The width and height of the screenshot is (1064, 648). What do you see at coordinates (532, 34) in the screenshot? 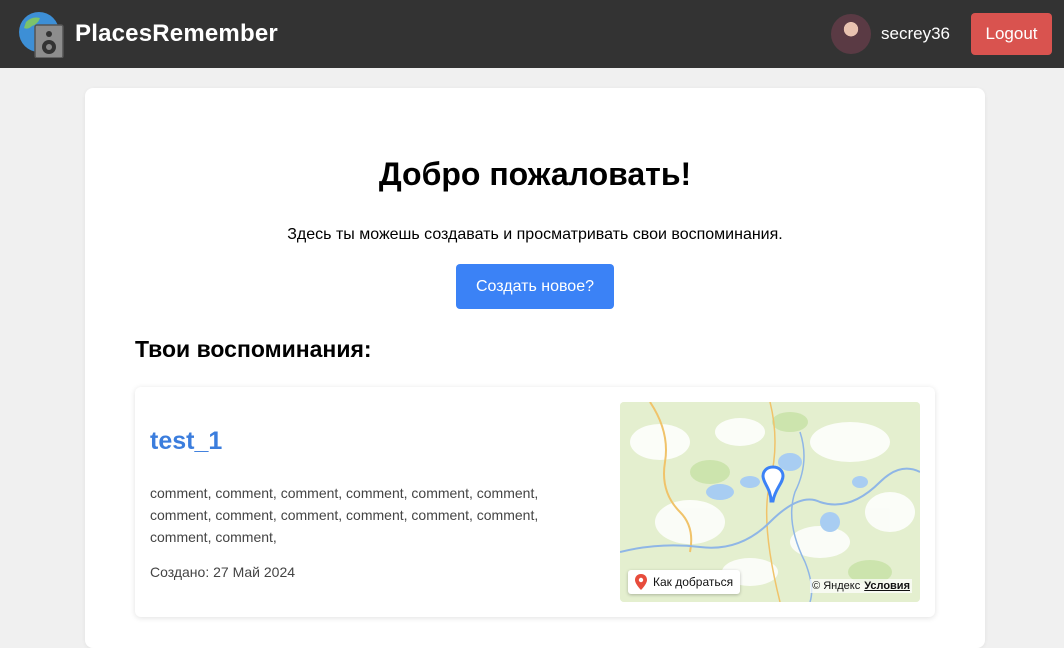
I see `top-navbar: PlacesRemember secrey36 Logout` at bounding box center [532, 34].